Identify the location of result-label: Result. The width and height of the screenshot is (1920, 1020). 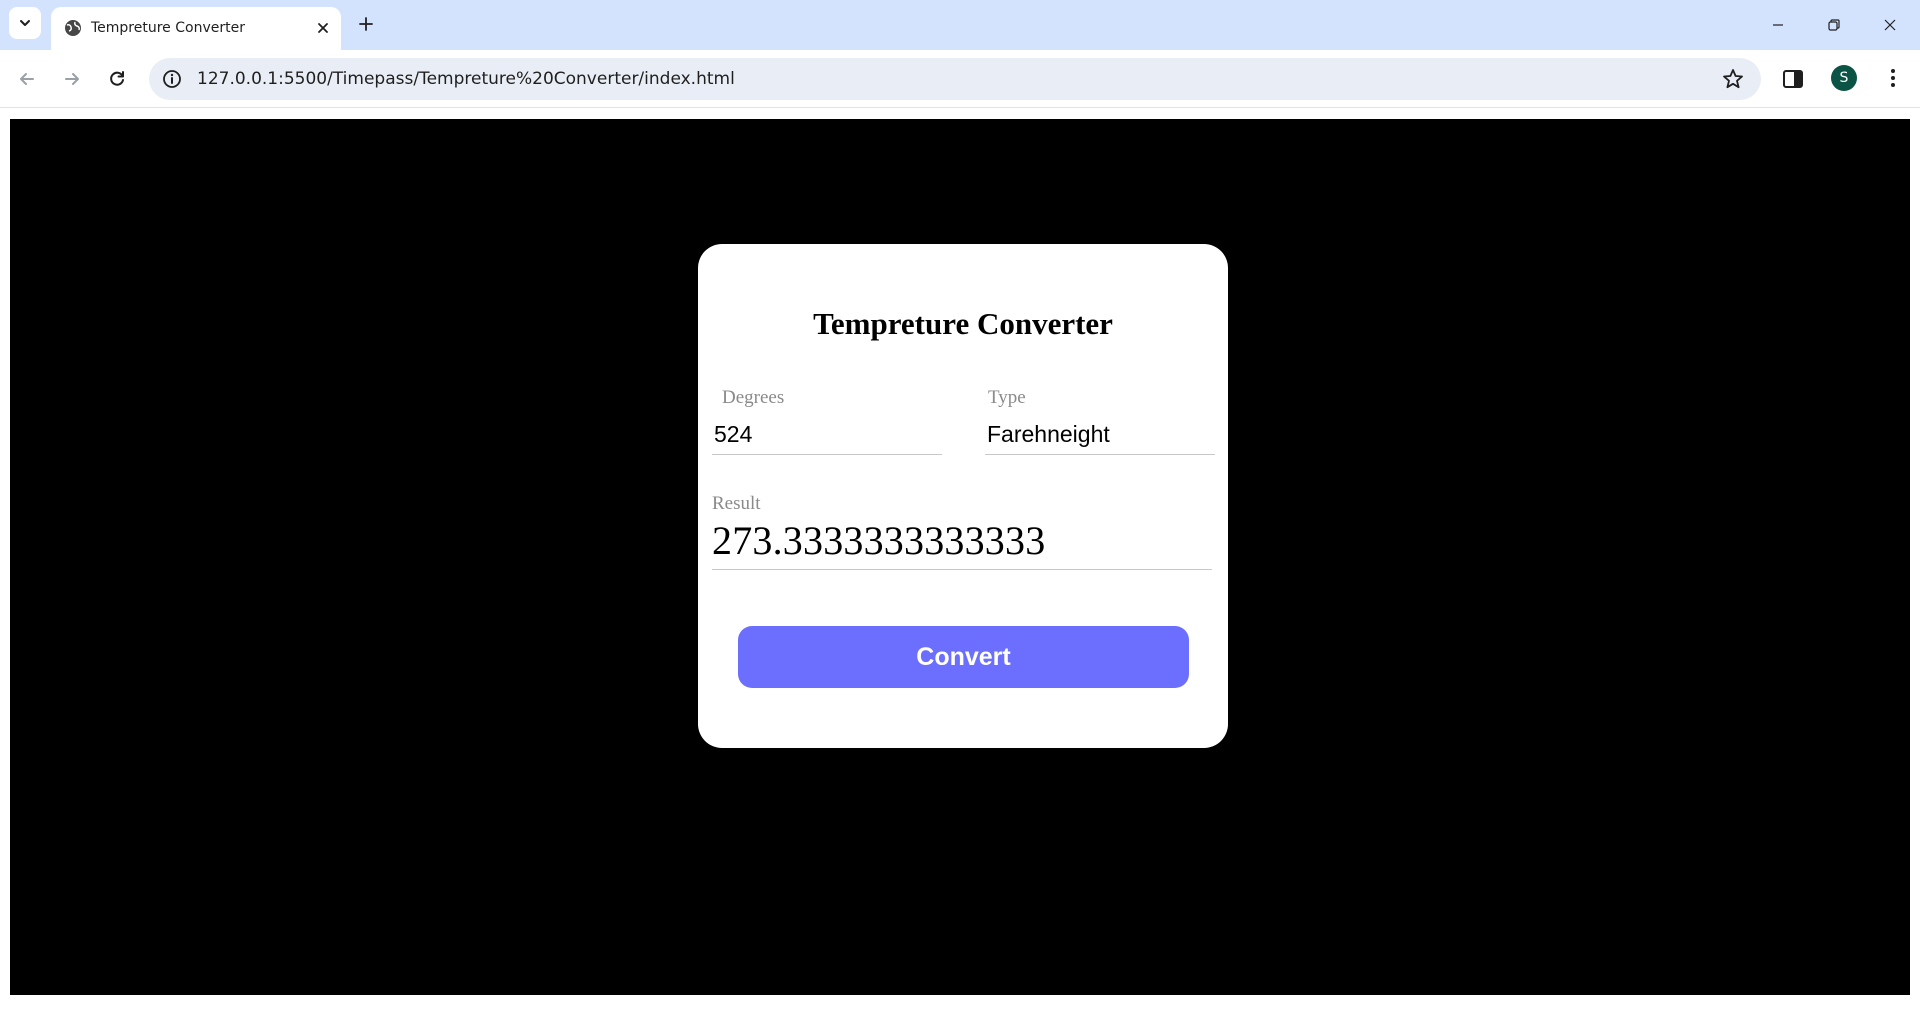
(736, 503).